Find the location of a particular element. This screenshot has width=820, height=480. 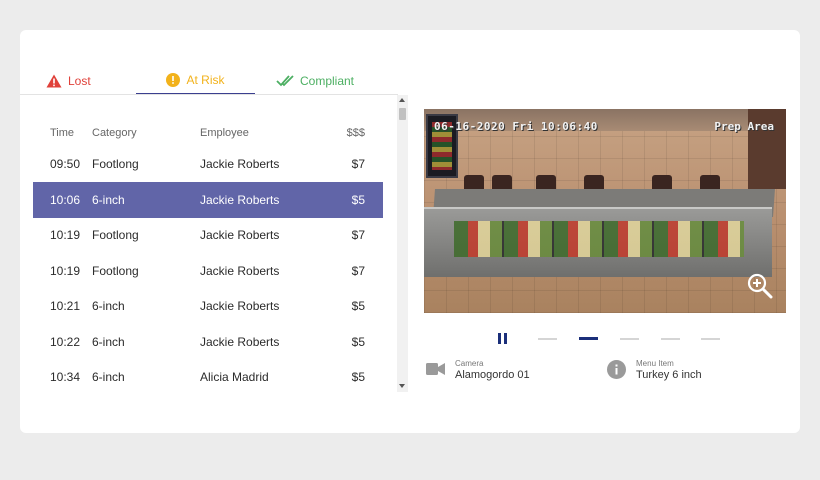

clip-segment-active is located at coordinates (588, 338).